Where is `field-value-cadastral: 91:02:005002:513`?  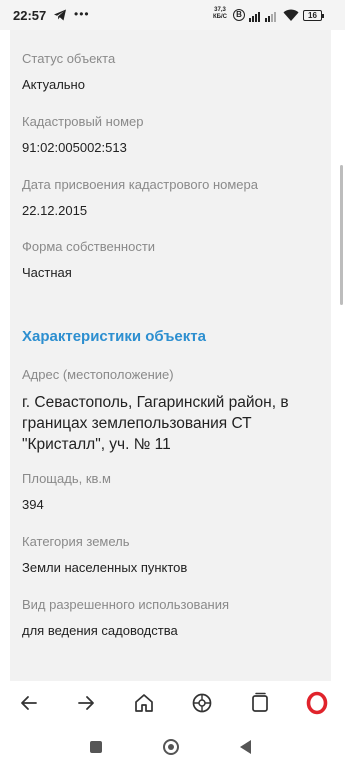 field-value-cadastral: 91:02:005002:513 is located at coordinates (74, 147).